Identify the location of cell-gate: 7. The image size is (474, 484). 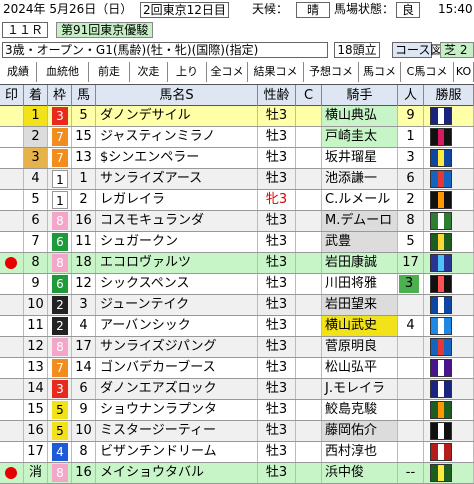
(60, 137).